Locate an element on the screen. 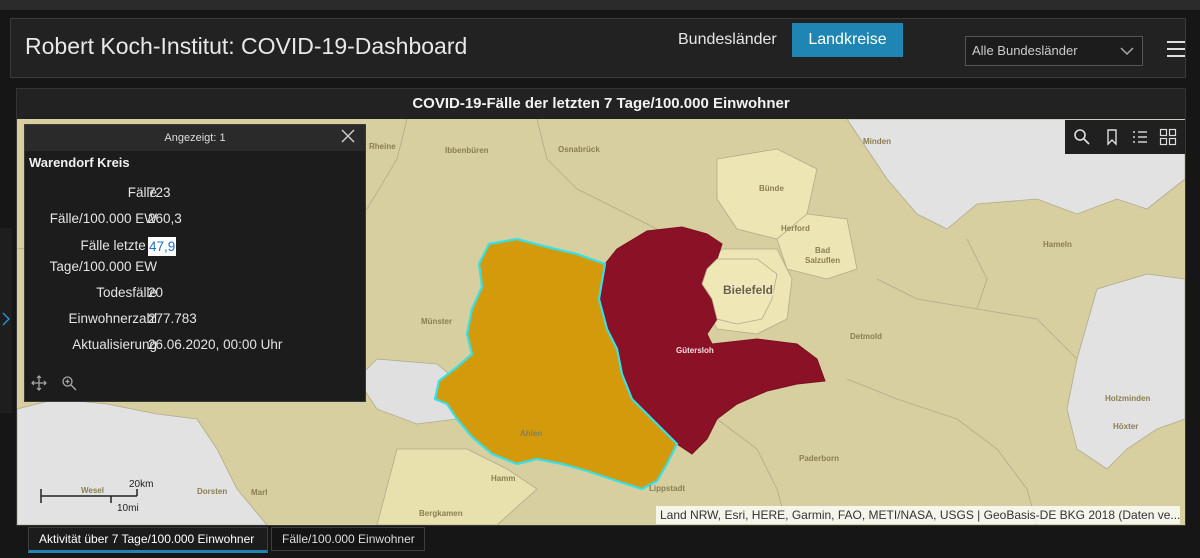 The height and width of the screenshot is (558, 1200). zoom-to-icon is located at coordinates (69, 383).